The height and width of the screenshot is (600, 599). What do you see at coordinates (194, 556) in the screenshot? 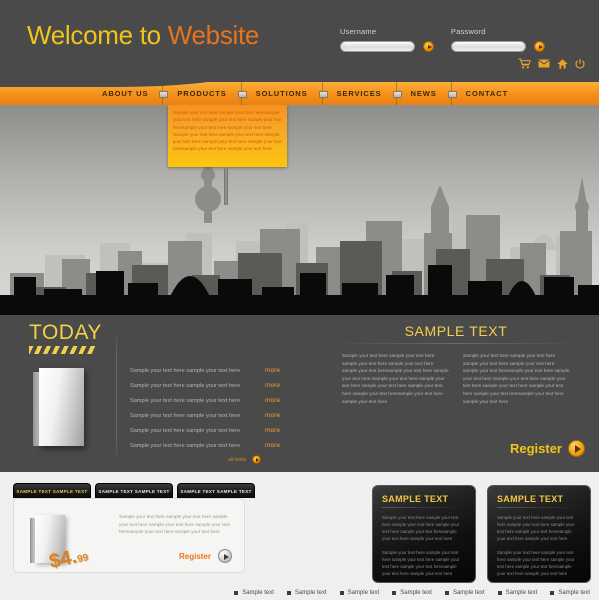
I see `panel-register-label: Register` at bounding box center [194, 556].